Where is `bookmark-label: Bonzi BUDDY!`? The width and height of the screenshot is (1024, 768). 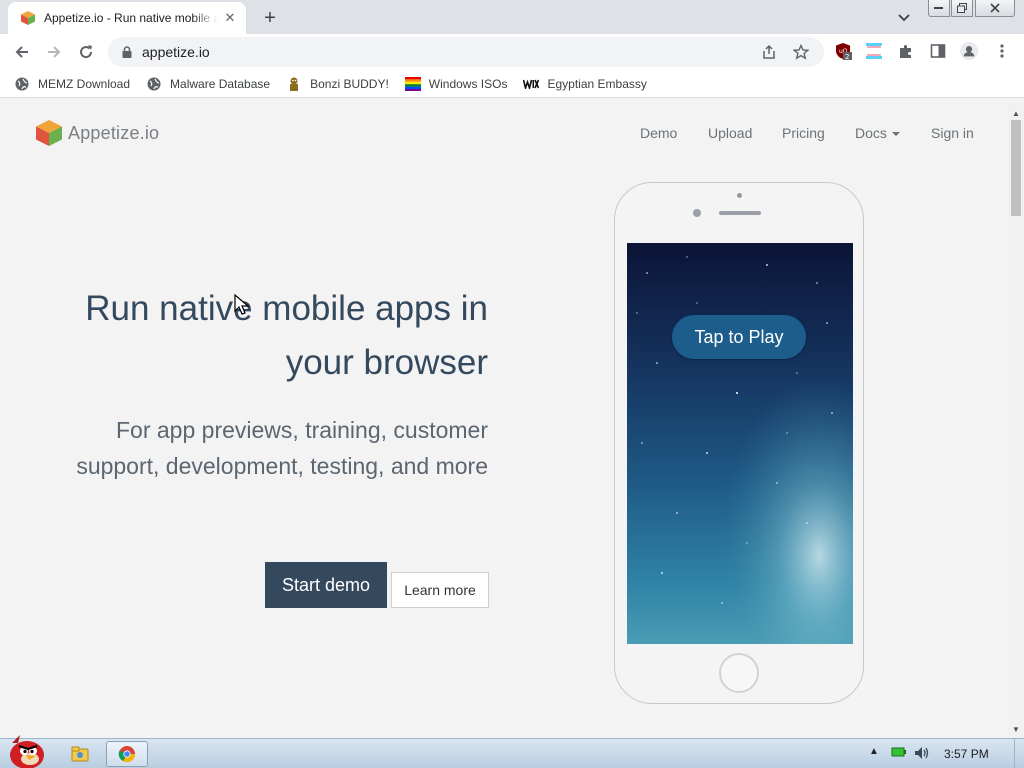 bookmark-label: Bonzi BUDDY! is located at coordinates (349, 83).